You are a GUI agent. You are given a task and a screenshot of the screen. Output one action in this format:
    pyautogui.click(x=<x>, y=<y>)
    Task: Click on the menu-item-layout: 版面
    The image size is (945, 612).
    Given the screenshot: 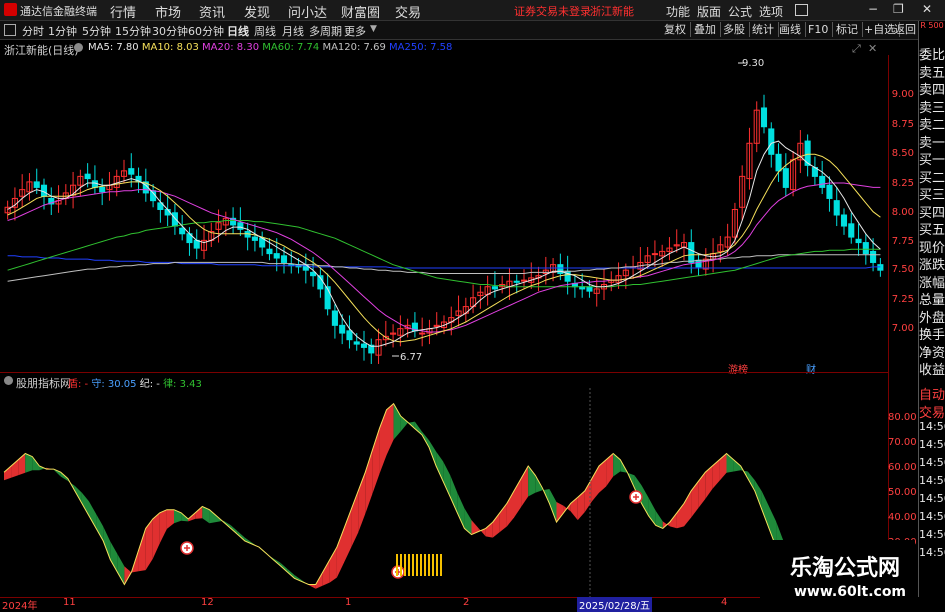 What is the action you would take?
    pyautogui.click(x=709, y=11)
    